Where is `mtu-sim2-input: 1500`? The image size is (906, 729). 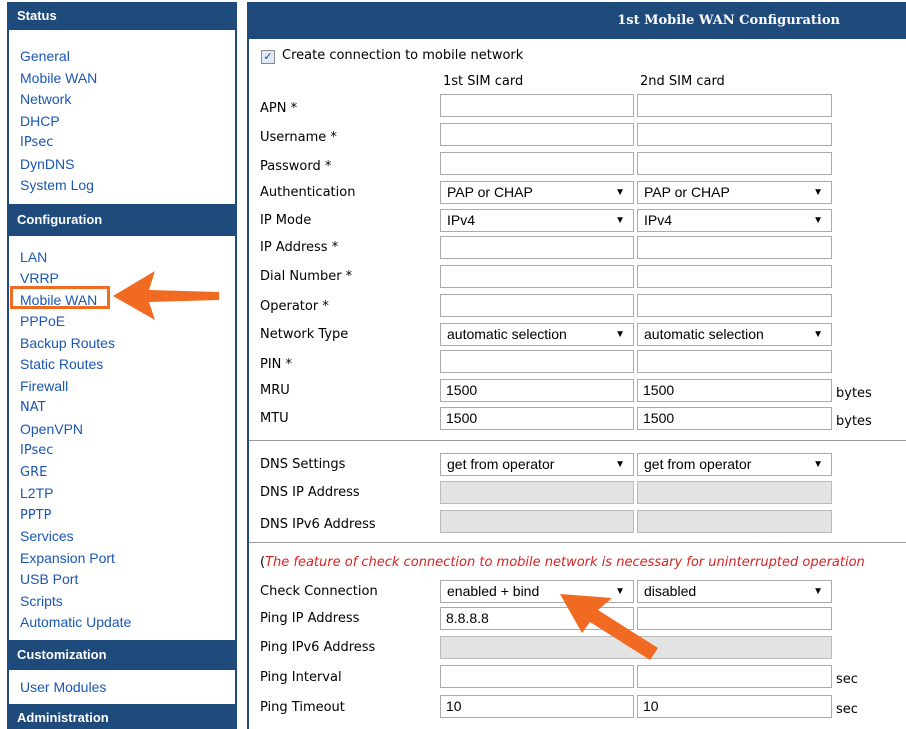 mtu-sim2-input: 1500 is located at coordinates (734, 418).